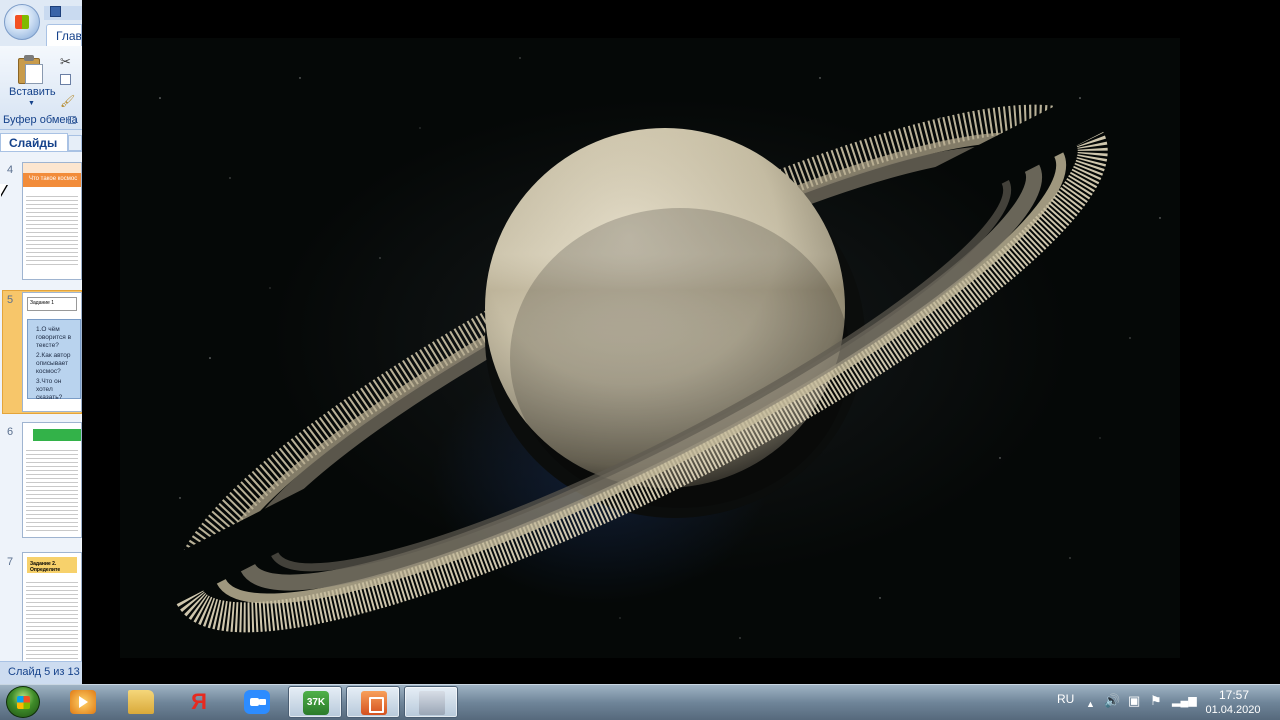  I want to click on powerpoint-icon, so click(374, 703).